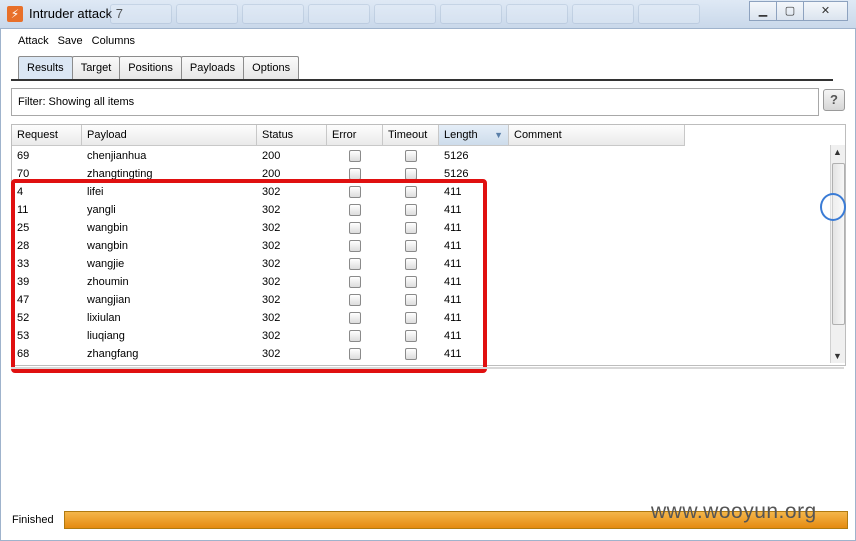 This screenshot has height=541, width=856. What do you see at coordinates (47, 135) in the screenshot?
I see `column-header-request: Request` at bounding box center [47, 135].